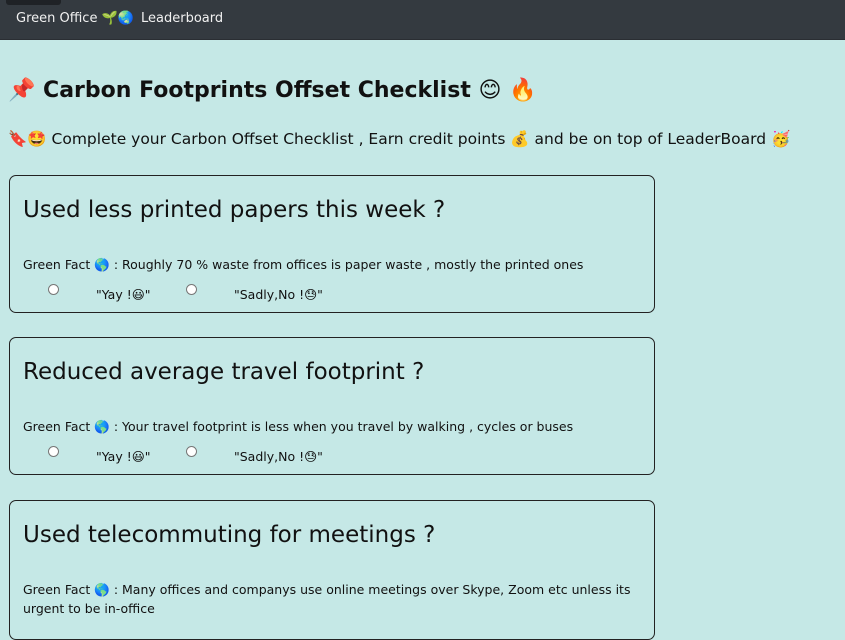 The image size is (845, 640). What do you see at coordinates (272, 90) in the screenshot?
I see `page-title: 📌 Carbon Footprints Offset Checklist 😊 🔥` at bounding box center [272, 90].